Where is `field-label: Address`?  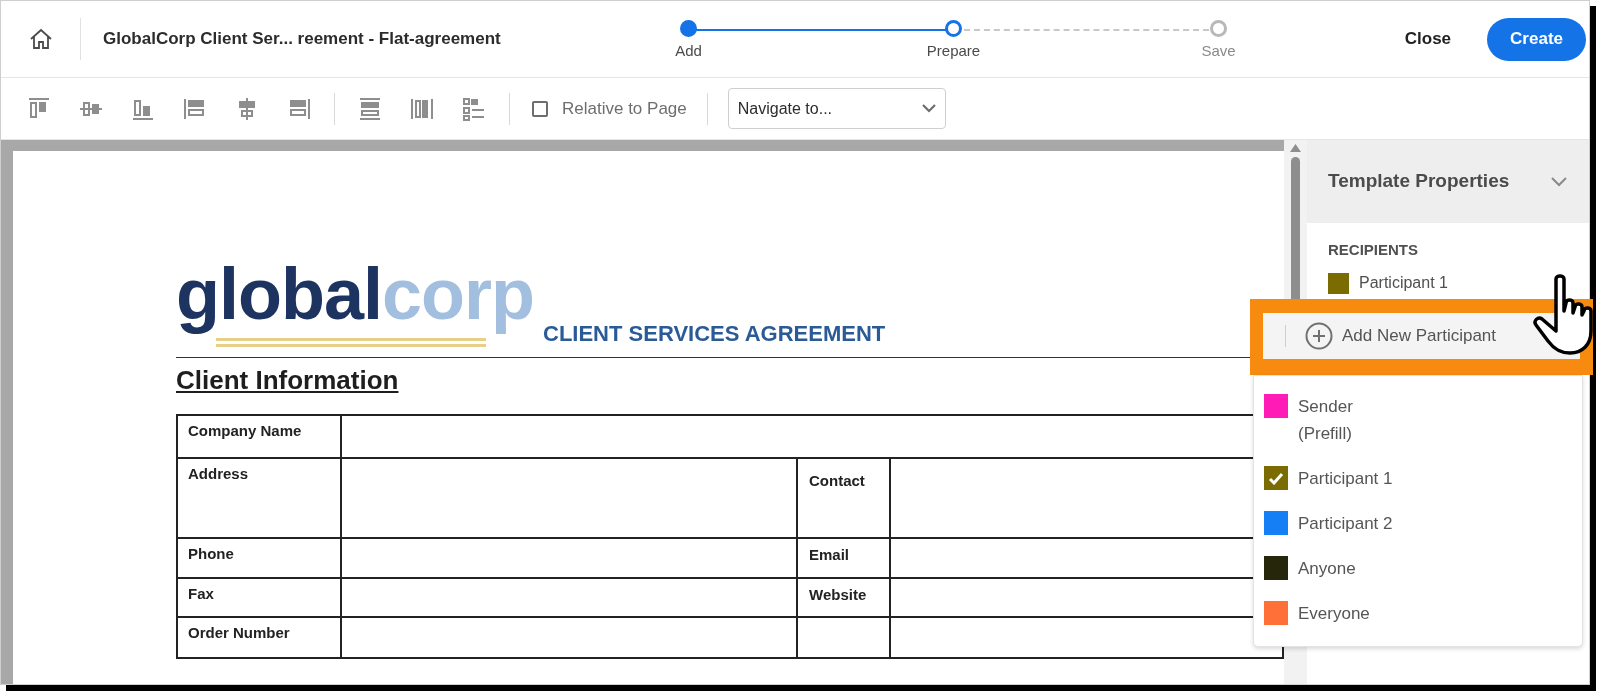
field-label: Address is located at coordinates (218, 473).